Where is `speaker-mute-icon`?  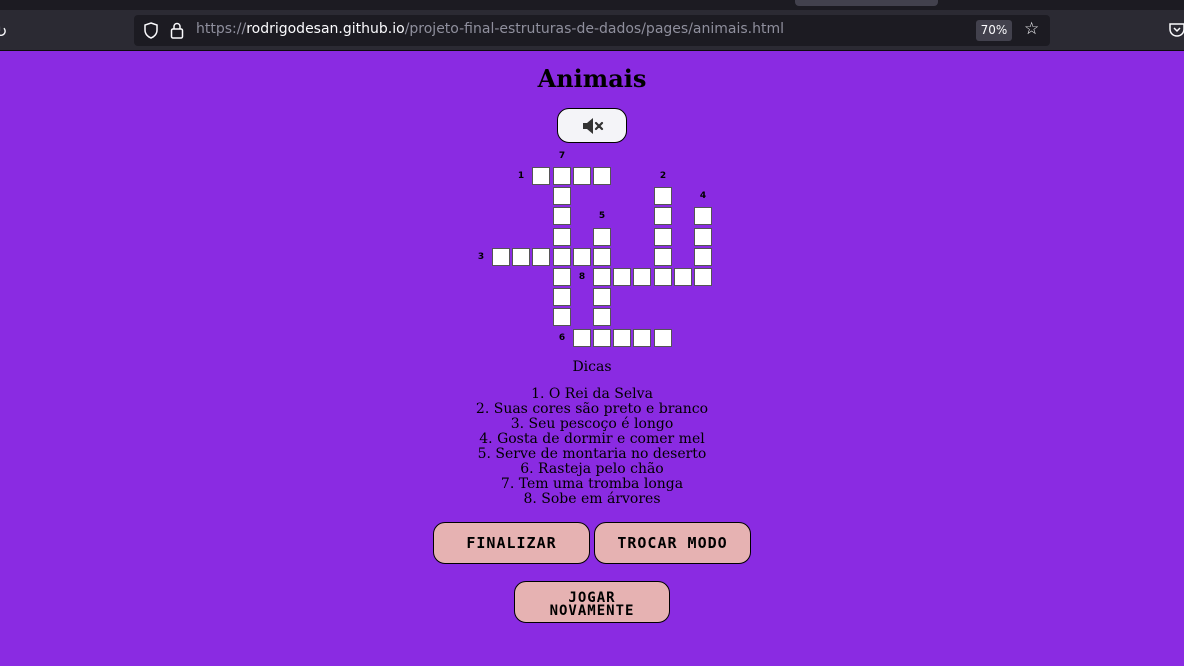
speaker-mute-icon is located at coordinates (593, 126).